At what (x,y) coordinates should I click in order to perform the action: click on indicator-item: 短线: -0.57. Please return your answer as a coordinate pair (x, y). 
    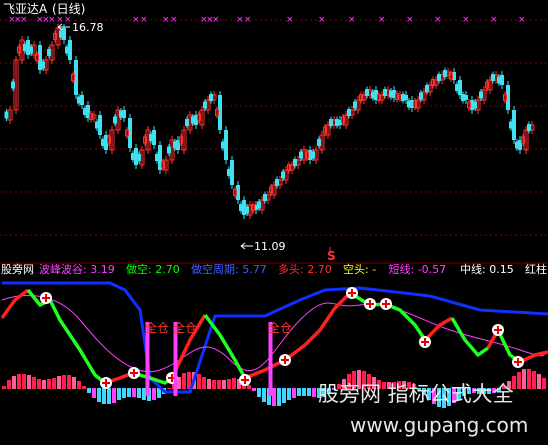
    Looking at the image, I should click on (418, 269).